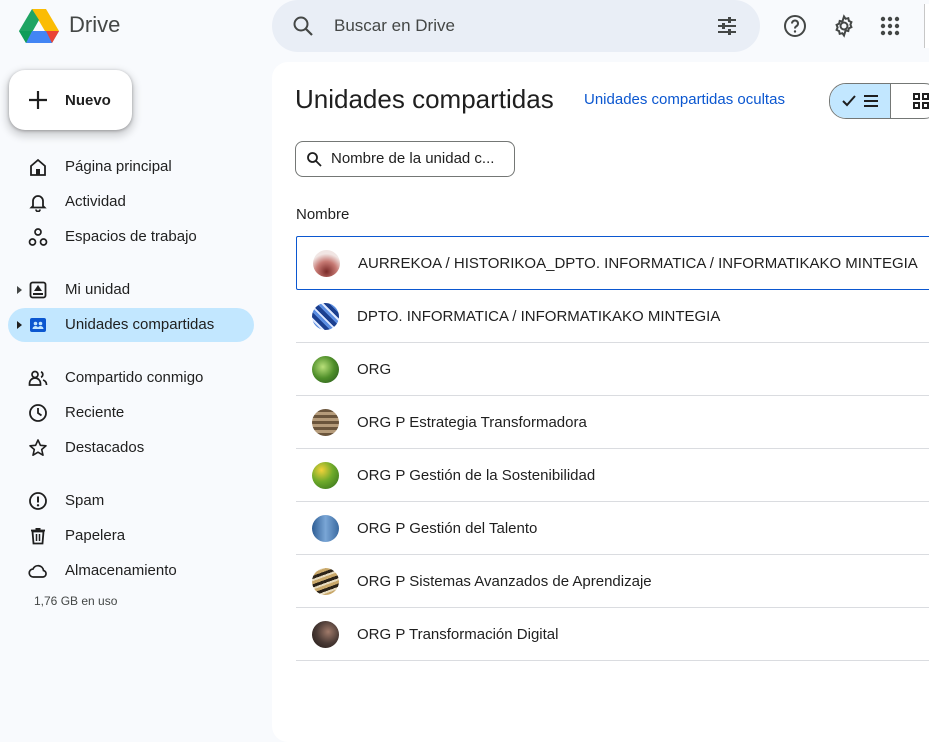 The image size is (929, 742). What do you see at coordinates (920, 101) in the screenshot?
I see `grid-view-icon` at bounding box center [920, 101].